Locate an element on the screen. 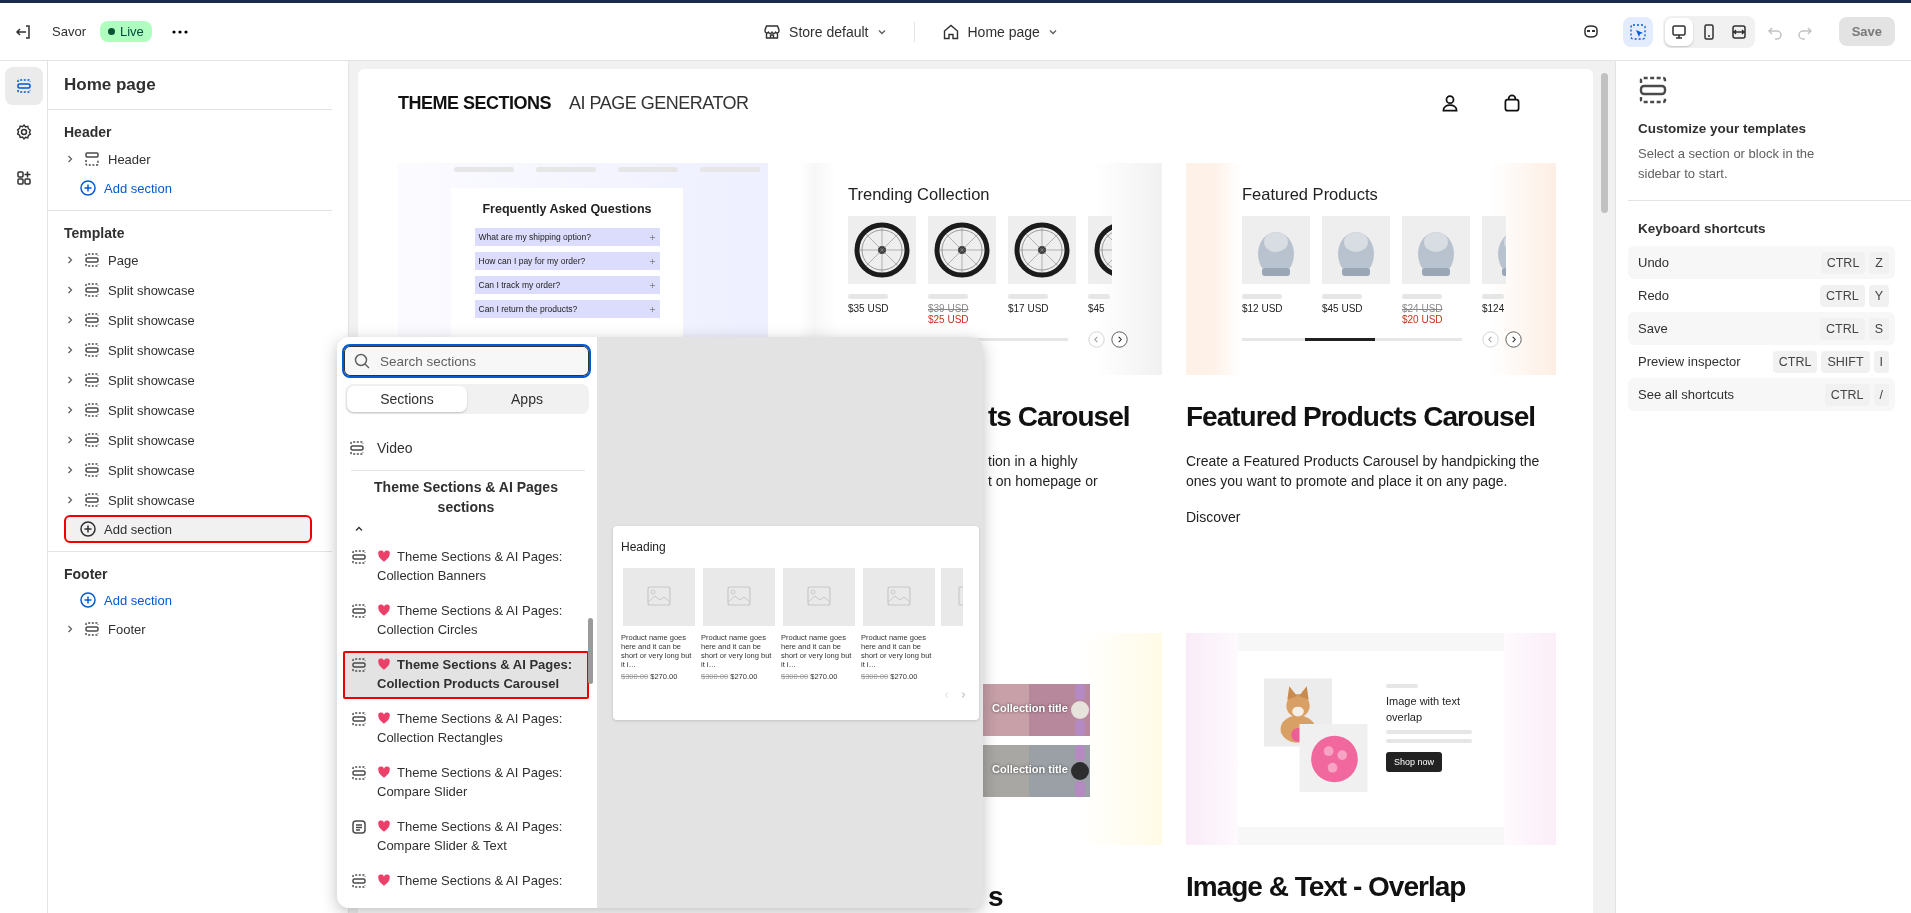 This screenshot has height=913, width=1911. section-title: Image & Text - Overlap is located at coordinates (1326, 887).